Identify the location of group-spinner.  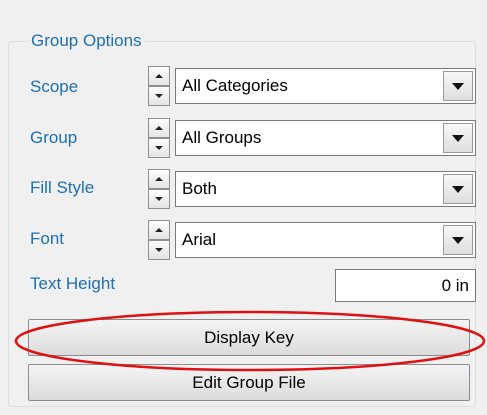
(159, 138).